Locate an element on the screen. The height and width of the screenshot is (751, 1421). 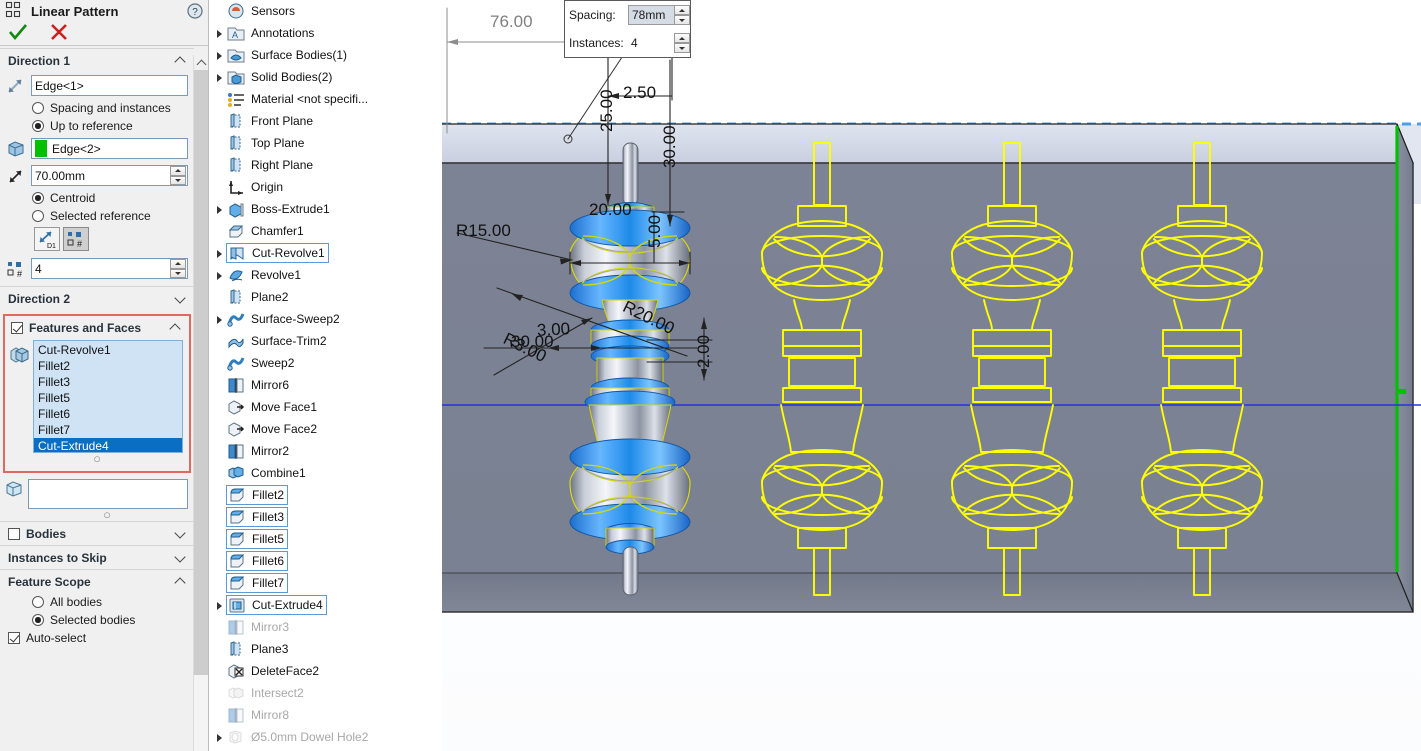
tree-node-mirror8: Mirror8 is located at coordinates (326, 715).